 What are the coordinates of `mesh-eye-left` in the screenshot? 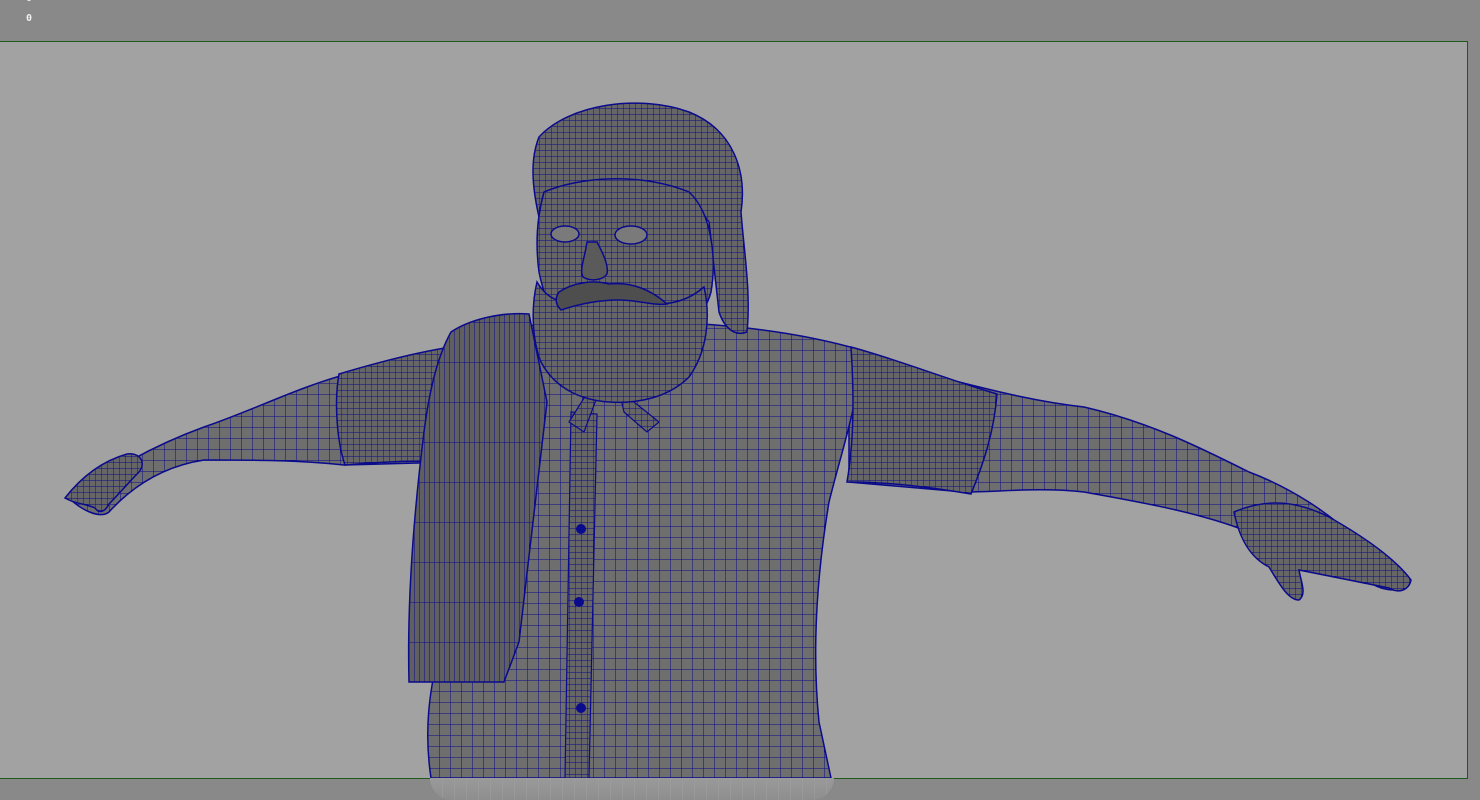 It's located at (565, 234).